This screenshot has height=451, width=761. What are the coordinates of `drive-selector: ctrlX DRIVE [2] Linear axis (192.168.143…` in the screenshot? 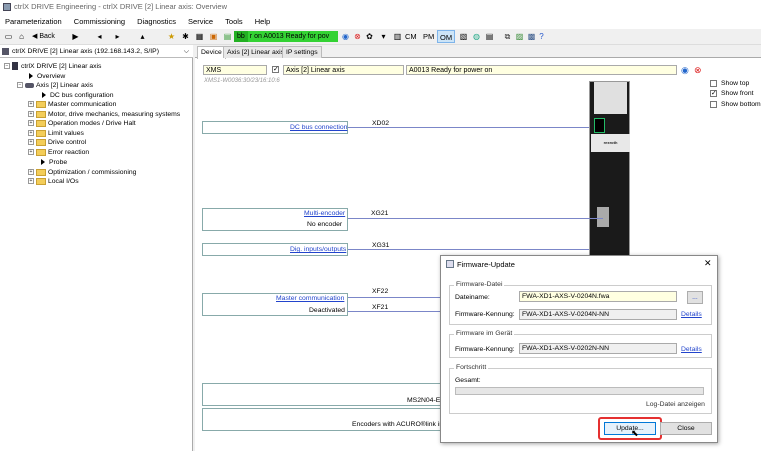 It's located at (96, 51).